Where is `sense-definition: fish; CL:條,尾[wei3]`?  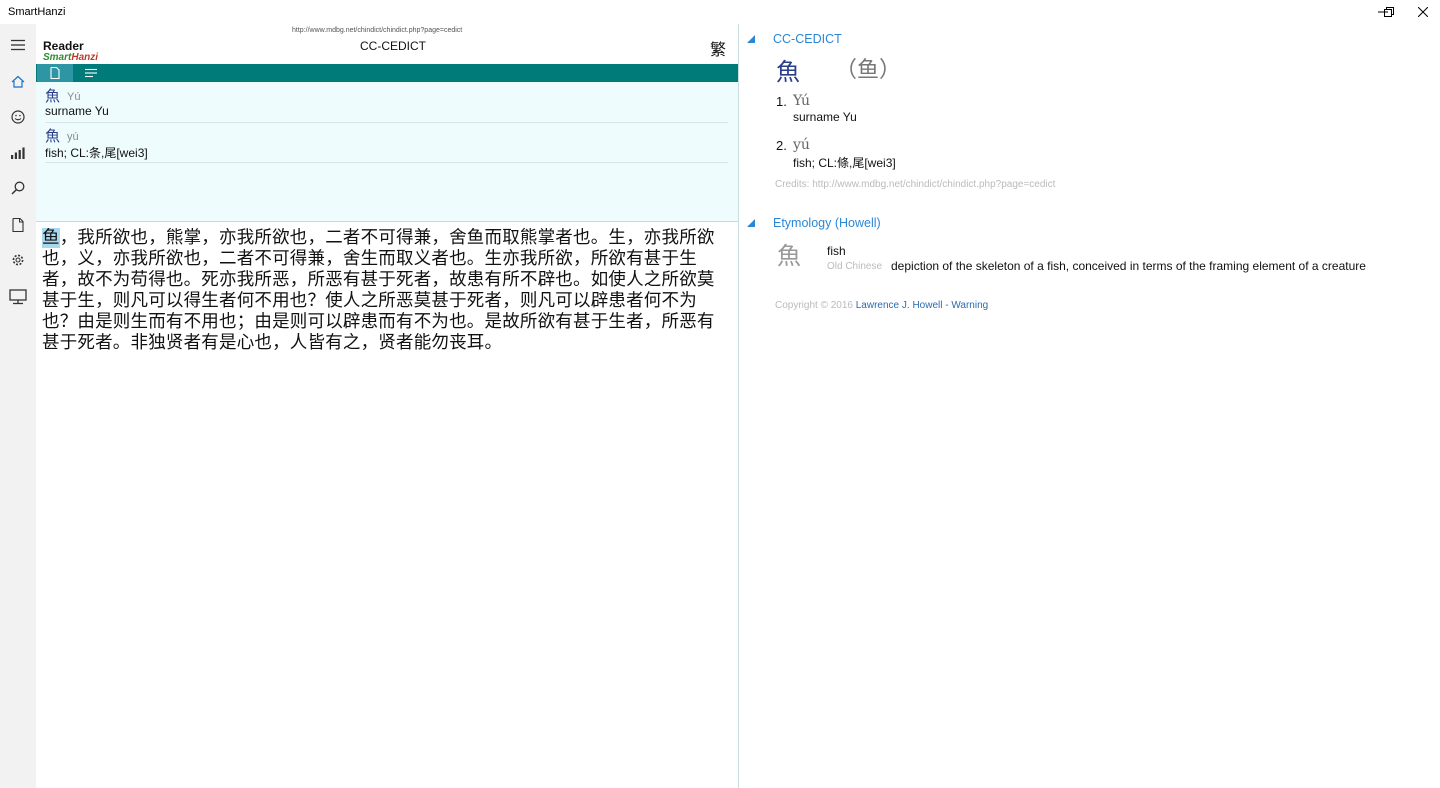 sense-definition: fish; CL:條,尾[wei3] is located at coordinates (844, 163).